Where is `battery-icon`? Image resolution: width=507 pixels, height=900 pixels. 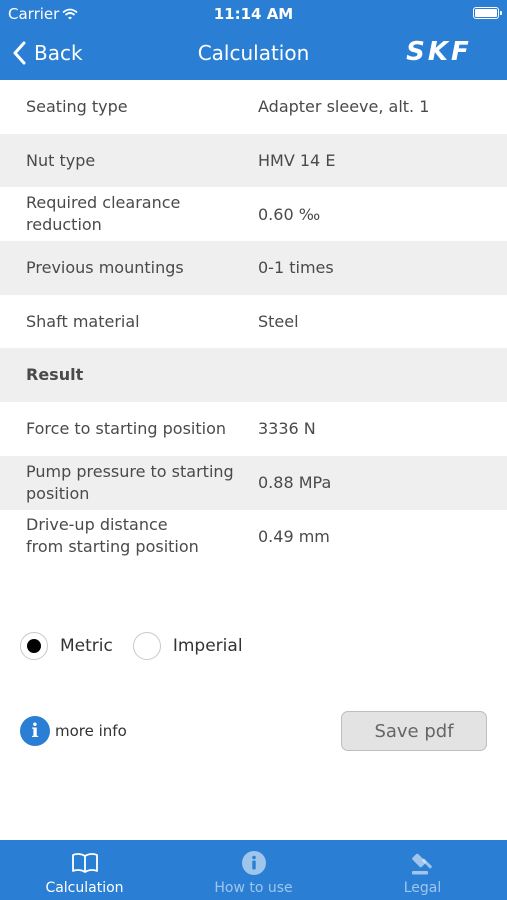 battery-icon is located at coordinates (487, 13).